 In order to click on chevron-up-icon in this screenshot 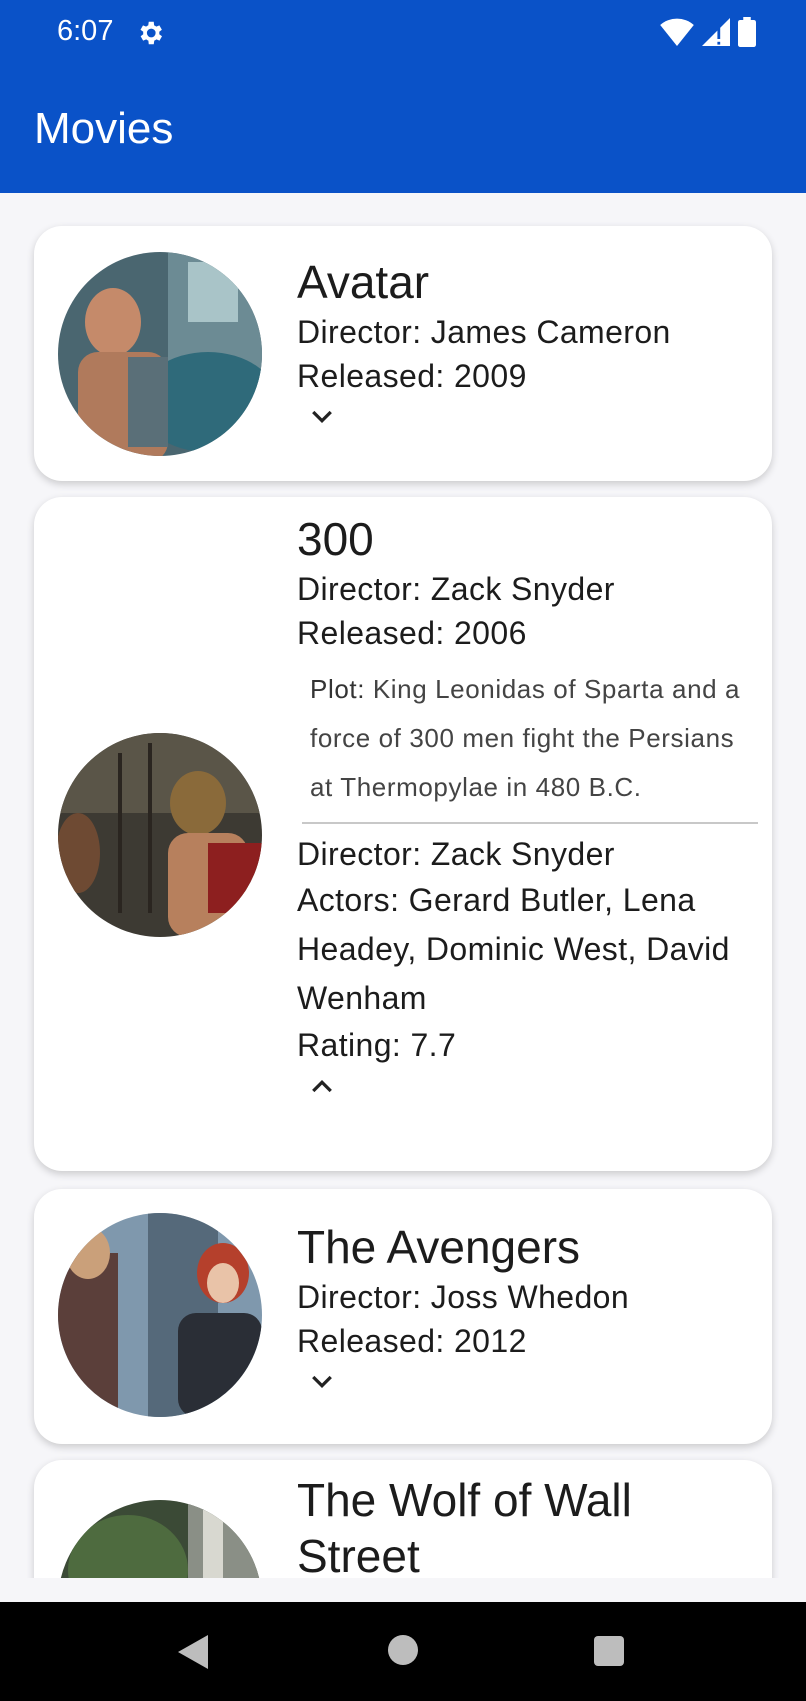, I will do `click(322, 1086)`.